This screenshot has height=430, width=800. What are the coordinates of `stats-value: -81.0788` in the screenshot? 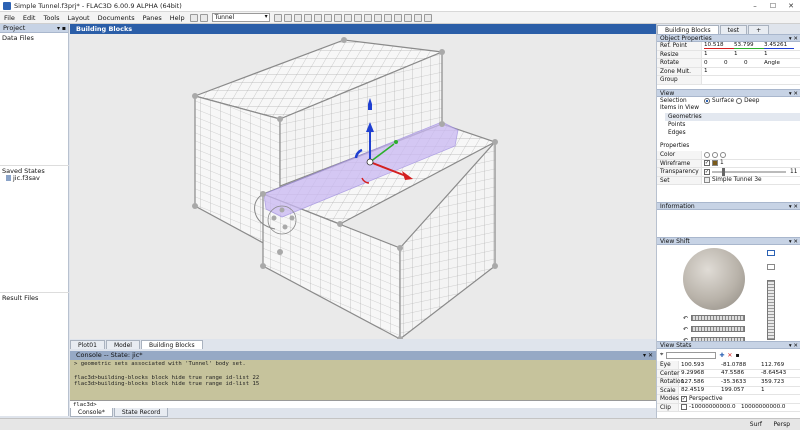 It's located at (741, 365).